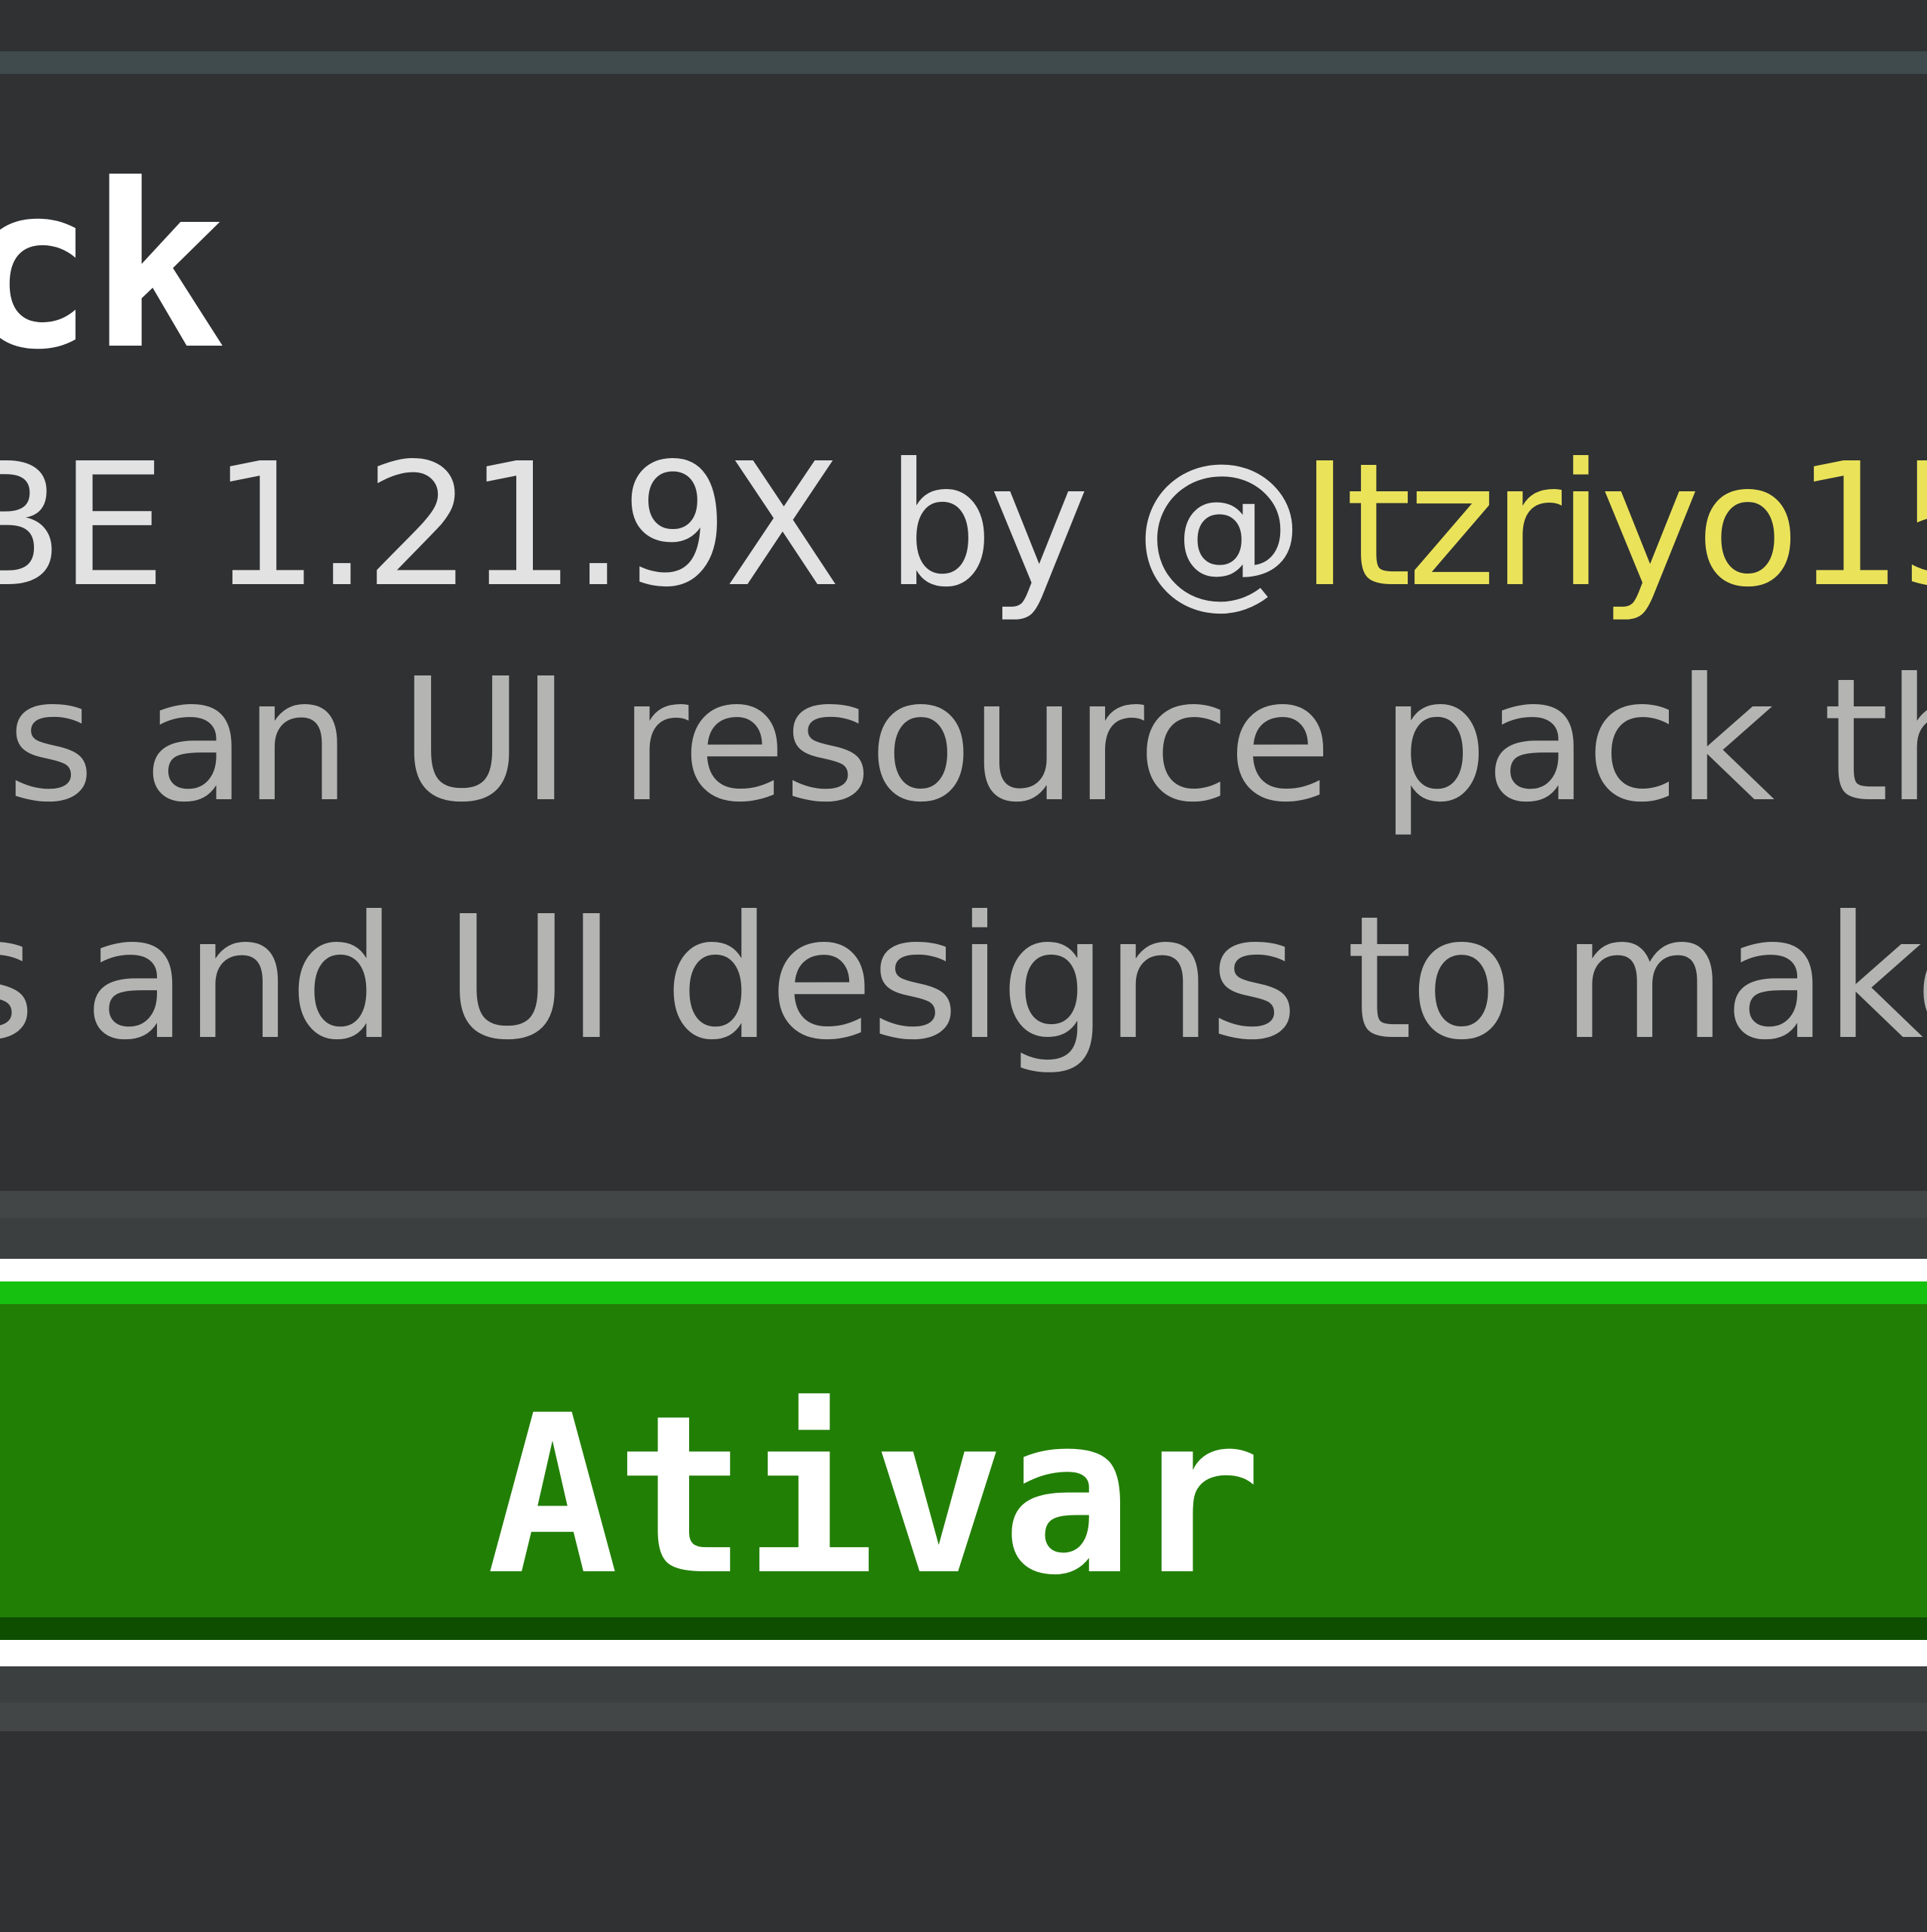  Describe the element at coordinates (963, 979) in the screenshot. I see `pack-description-line: s and UI designs to make` at that location.